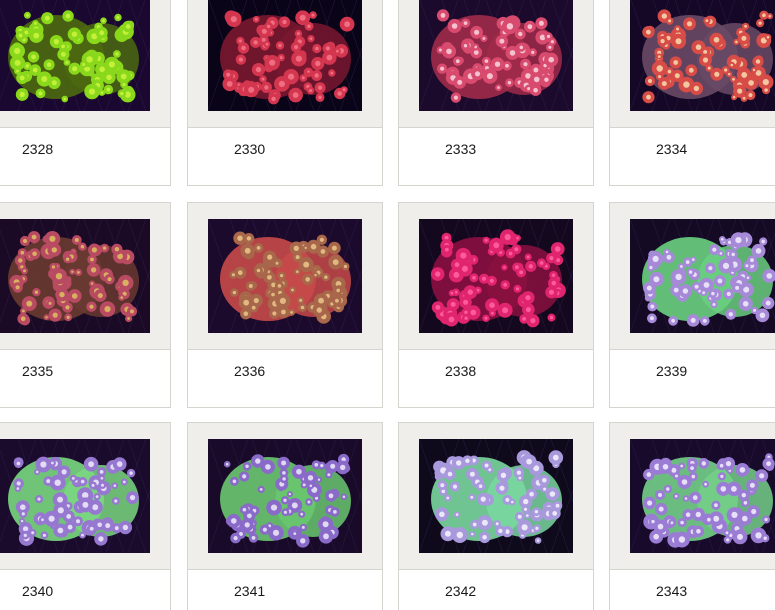  I want to click on caption-box: 2339, so click(692, 379).